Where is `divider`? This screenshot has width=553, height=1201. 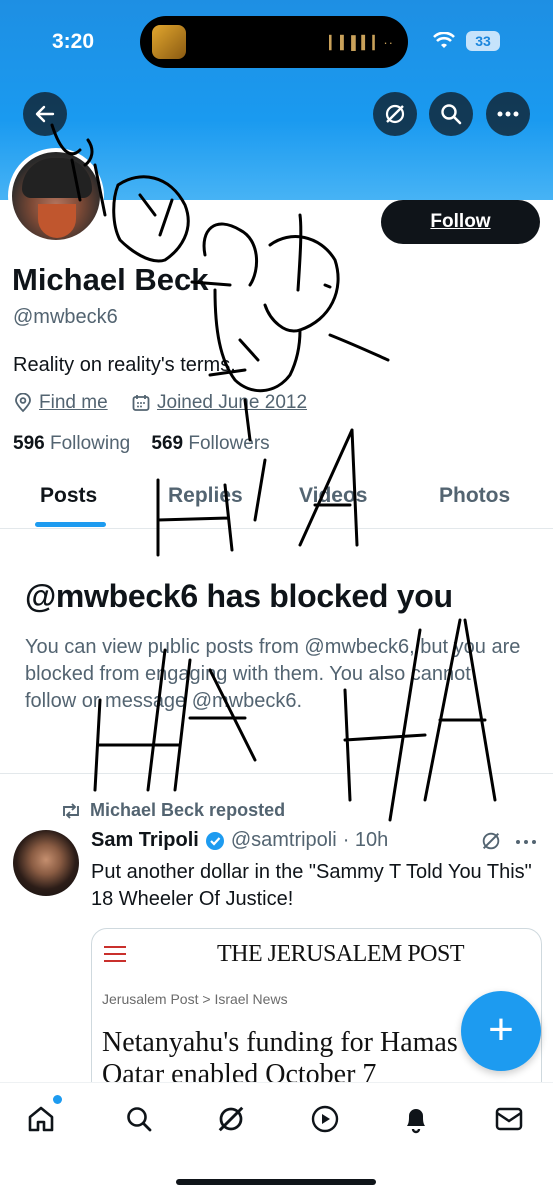
divider is located at coordinates (276, 773).